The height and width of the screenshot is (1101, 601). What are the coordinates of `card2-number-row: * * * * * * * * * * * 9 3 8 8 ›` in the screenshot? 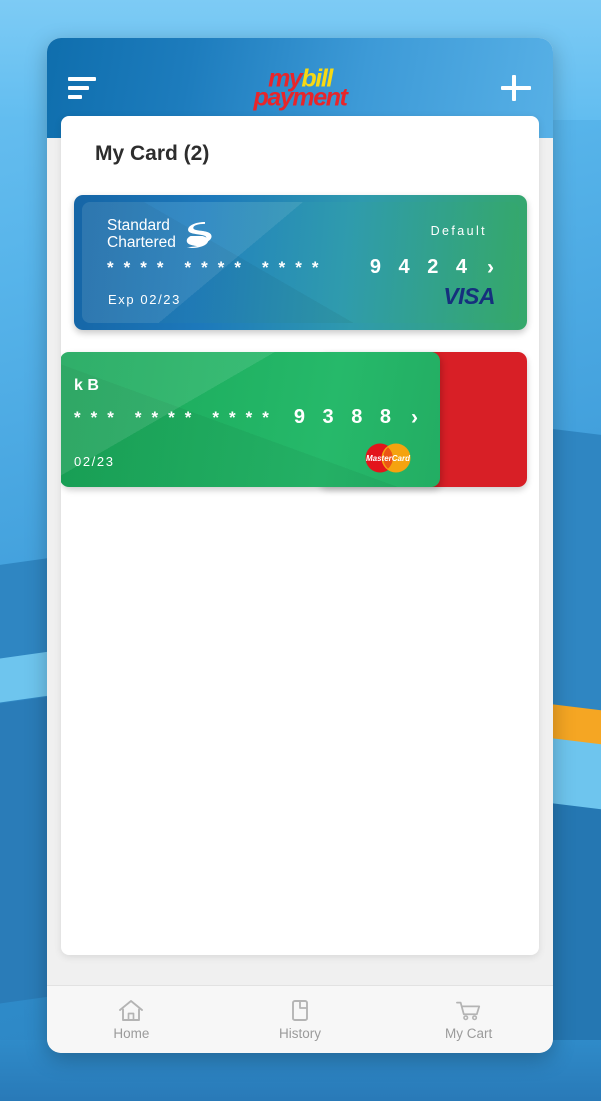 It's located at (246, 417).